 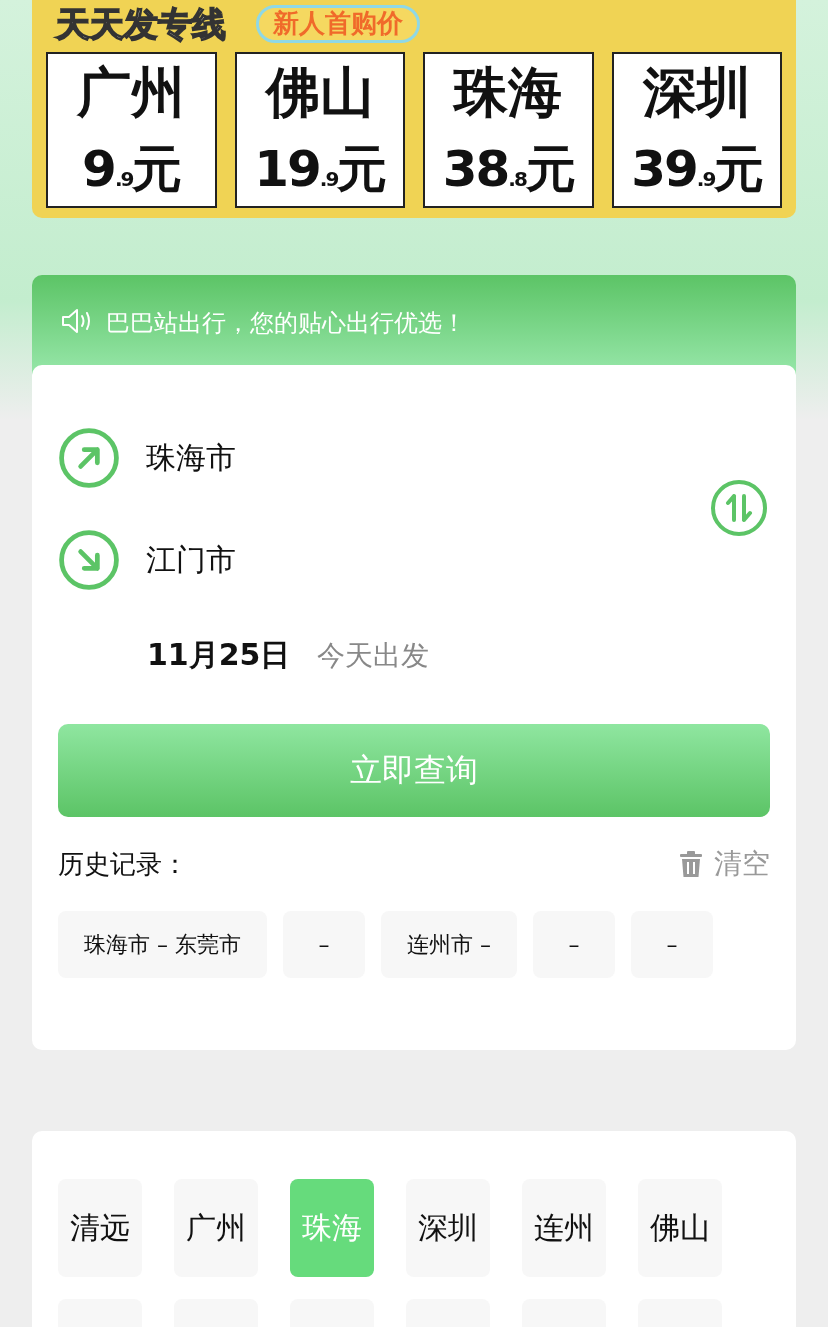 What do you see at coordinates (696, 93) in the screenshot?
I see `price-city: 深圳` at bounding box center [696, 93].